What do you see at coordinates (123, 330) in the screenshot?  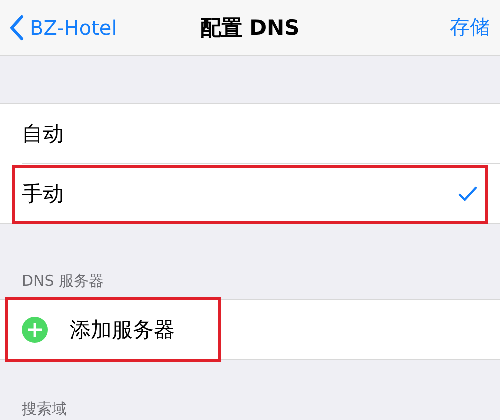 I see `add-server-label: 添加服务器` at bounding box center [123, 330].